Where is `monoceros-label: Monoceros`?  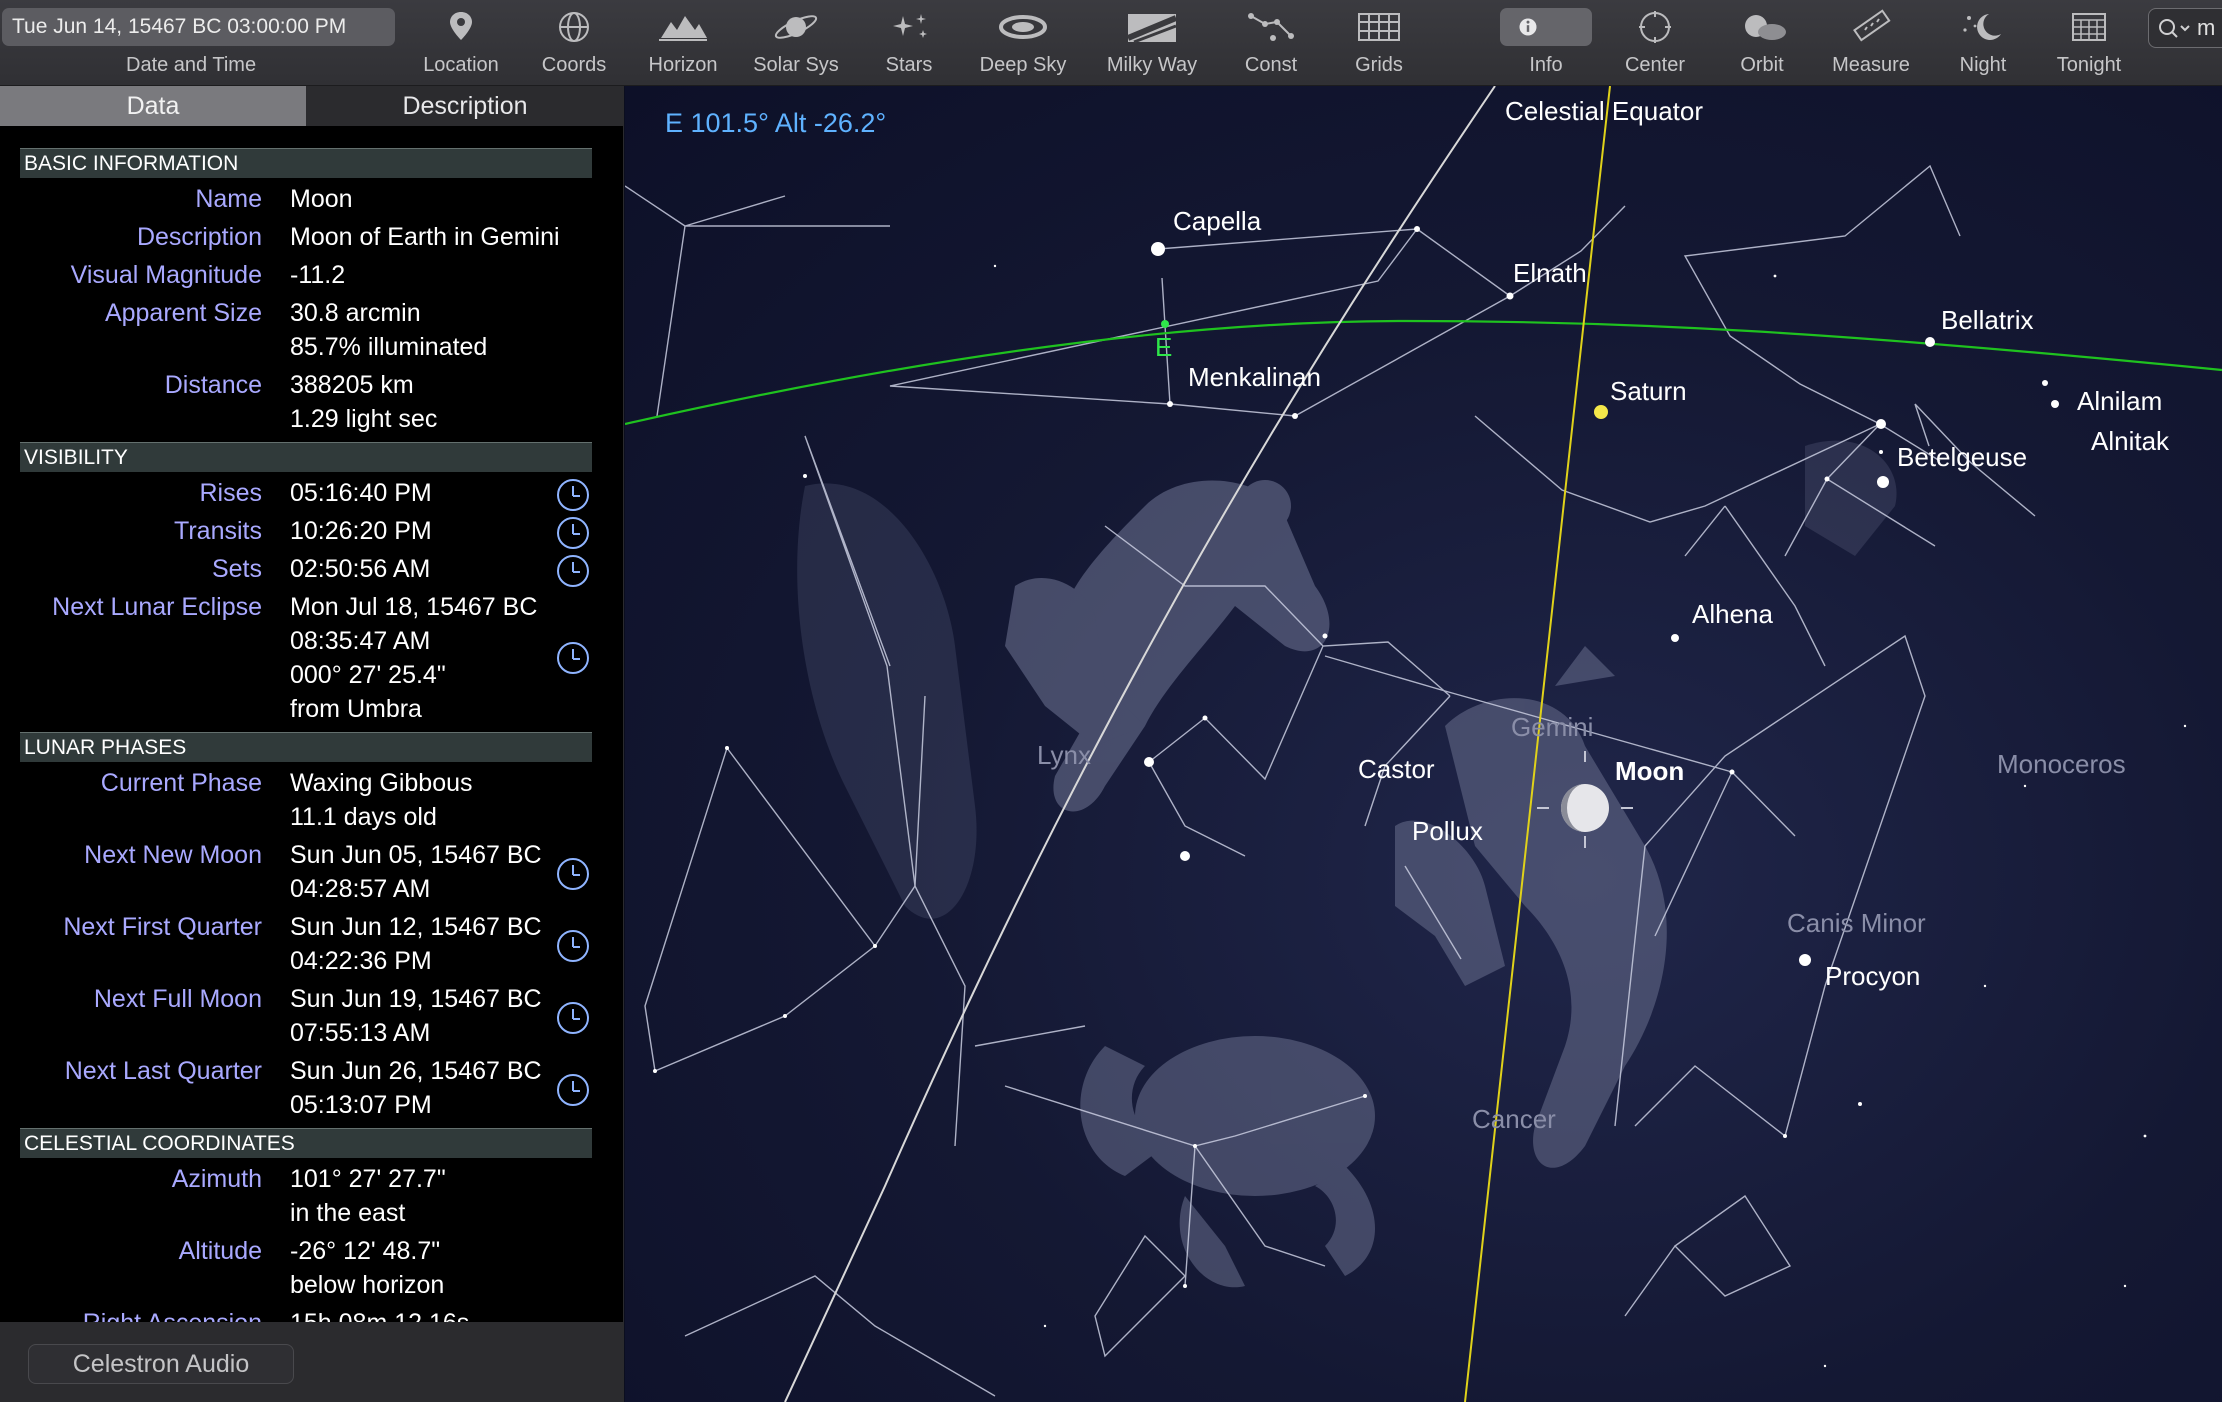
monoceros-label: Monoceros is located at coordinates (2061, 764).